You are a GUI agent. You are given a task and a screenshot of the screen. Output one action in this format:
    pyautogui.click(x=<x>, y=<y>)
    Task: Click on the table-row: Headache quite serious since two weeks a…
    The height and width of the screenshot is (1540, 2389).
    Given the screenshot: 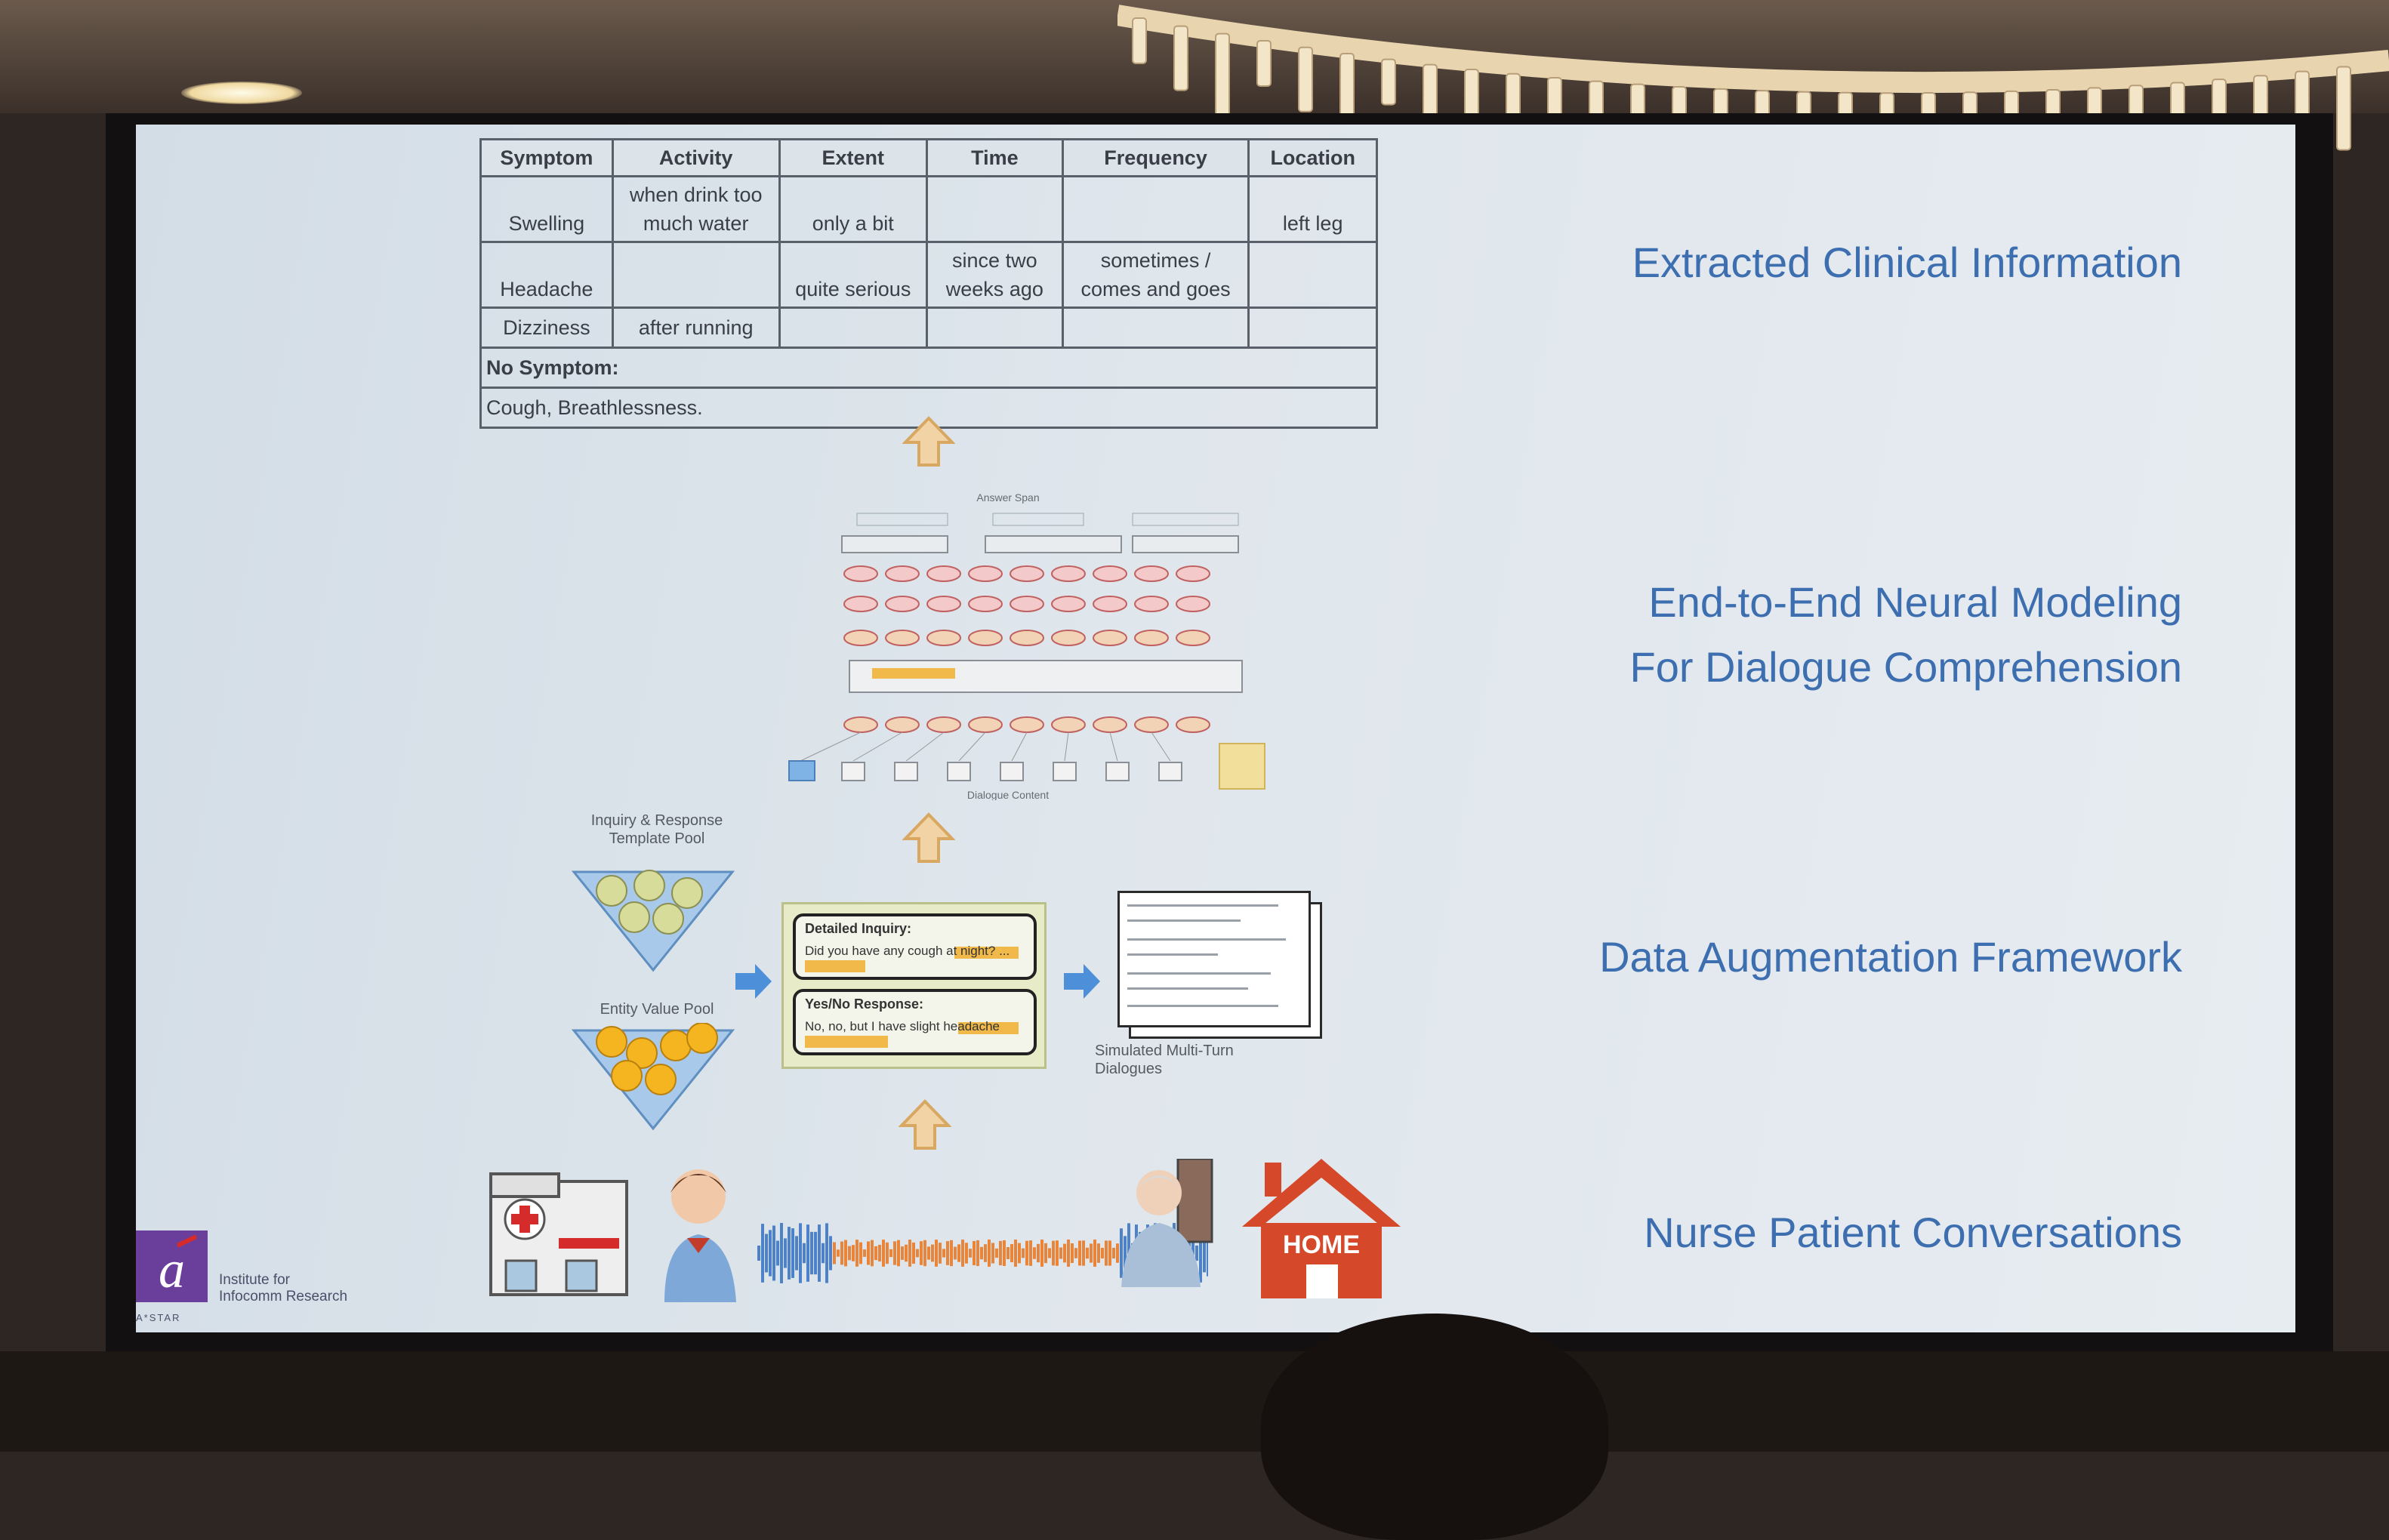 What is the action you would take?
    pyautogui.click(x=928, y=275)
    